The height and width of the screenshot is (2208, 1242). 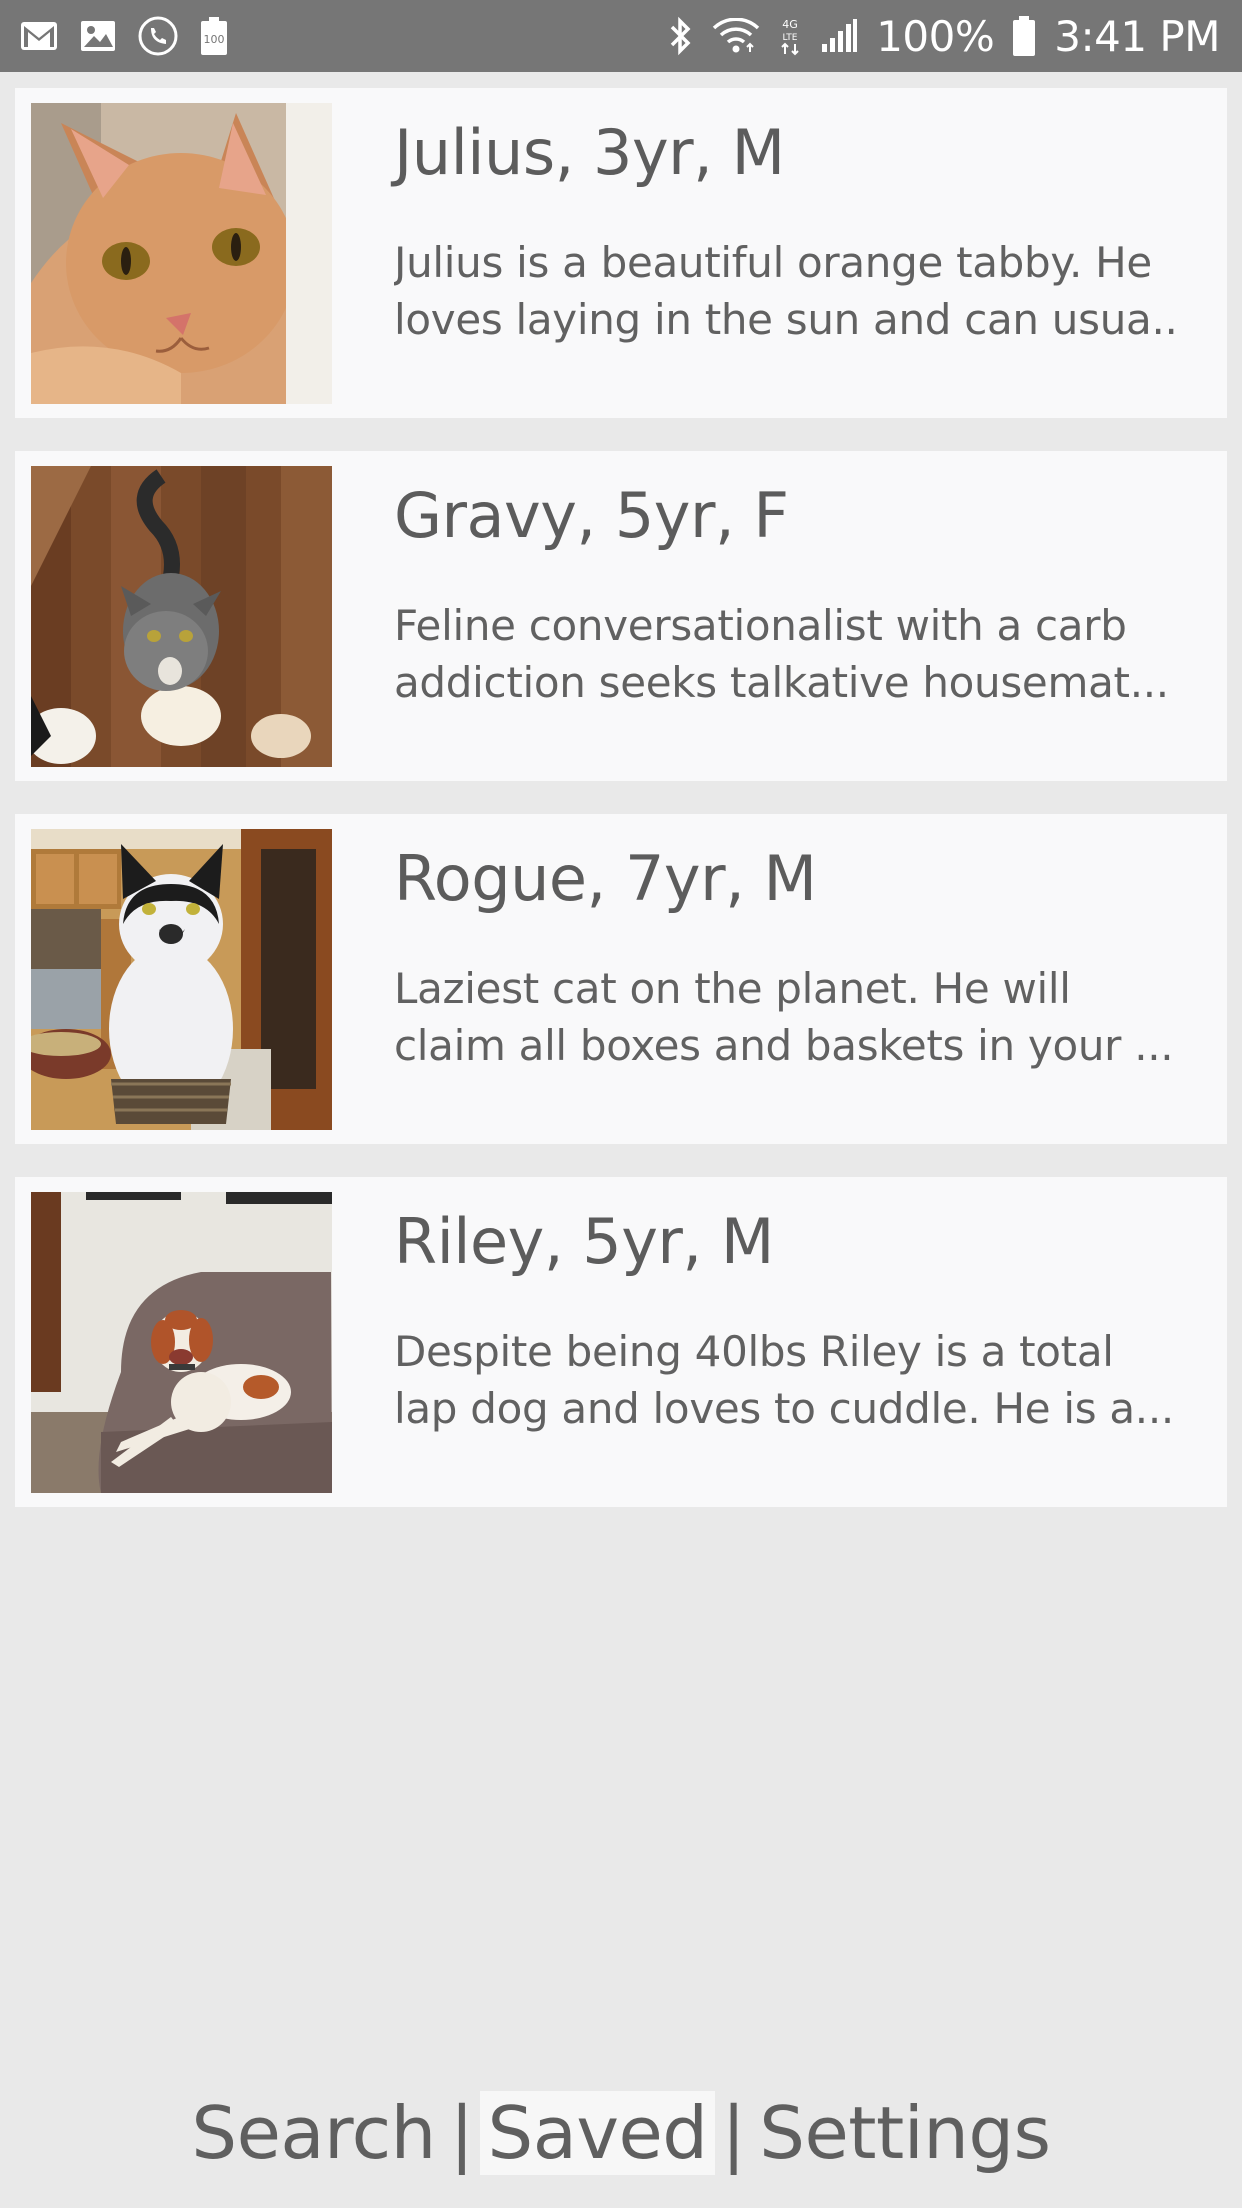 I want to click on bluetooth-icon, so click(x=681, y=36).